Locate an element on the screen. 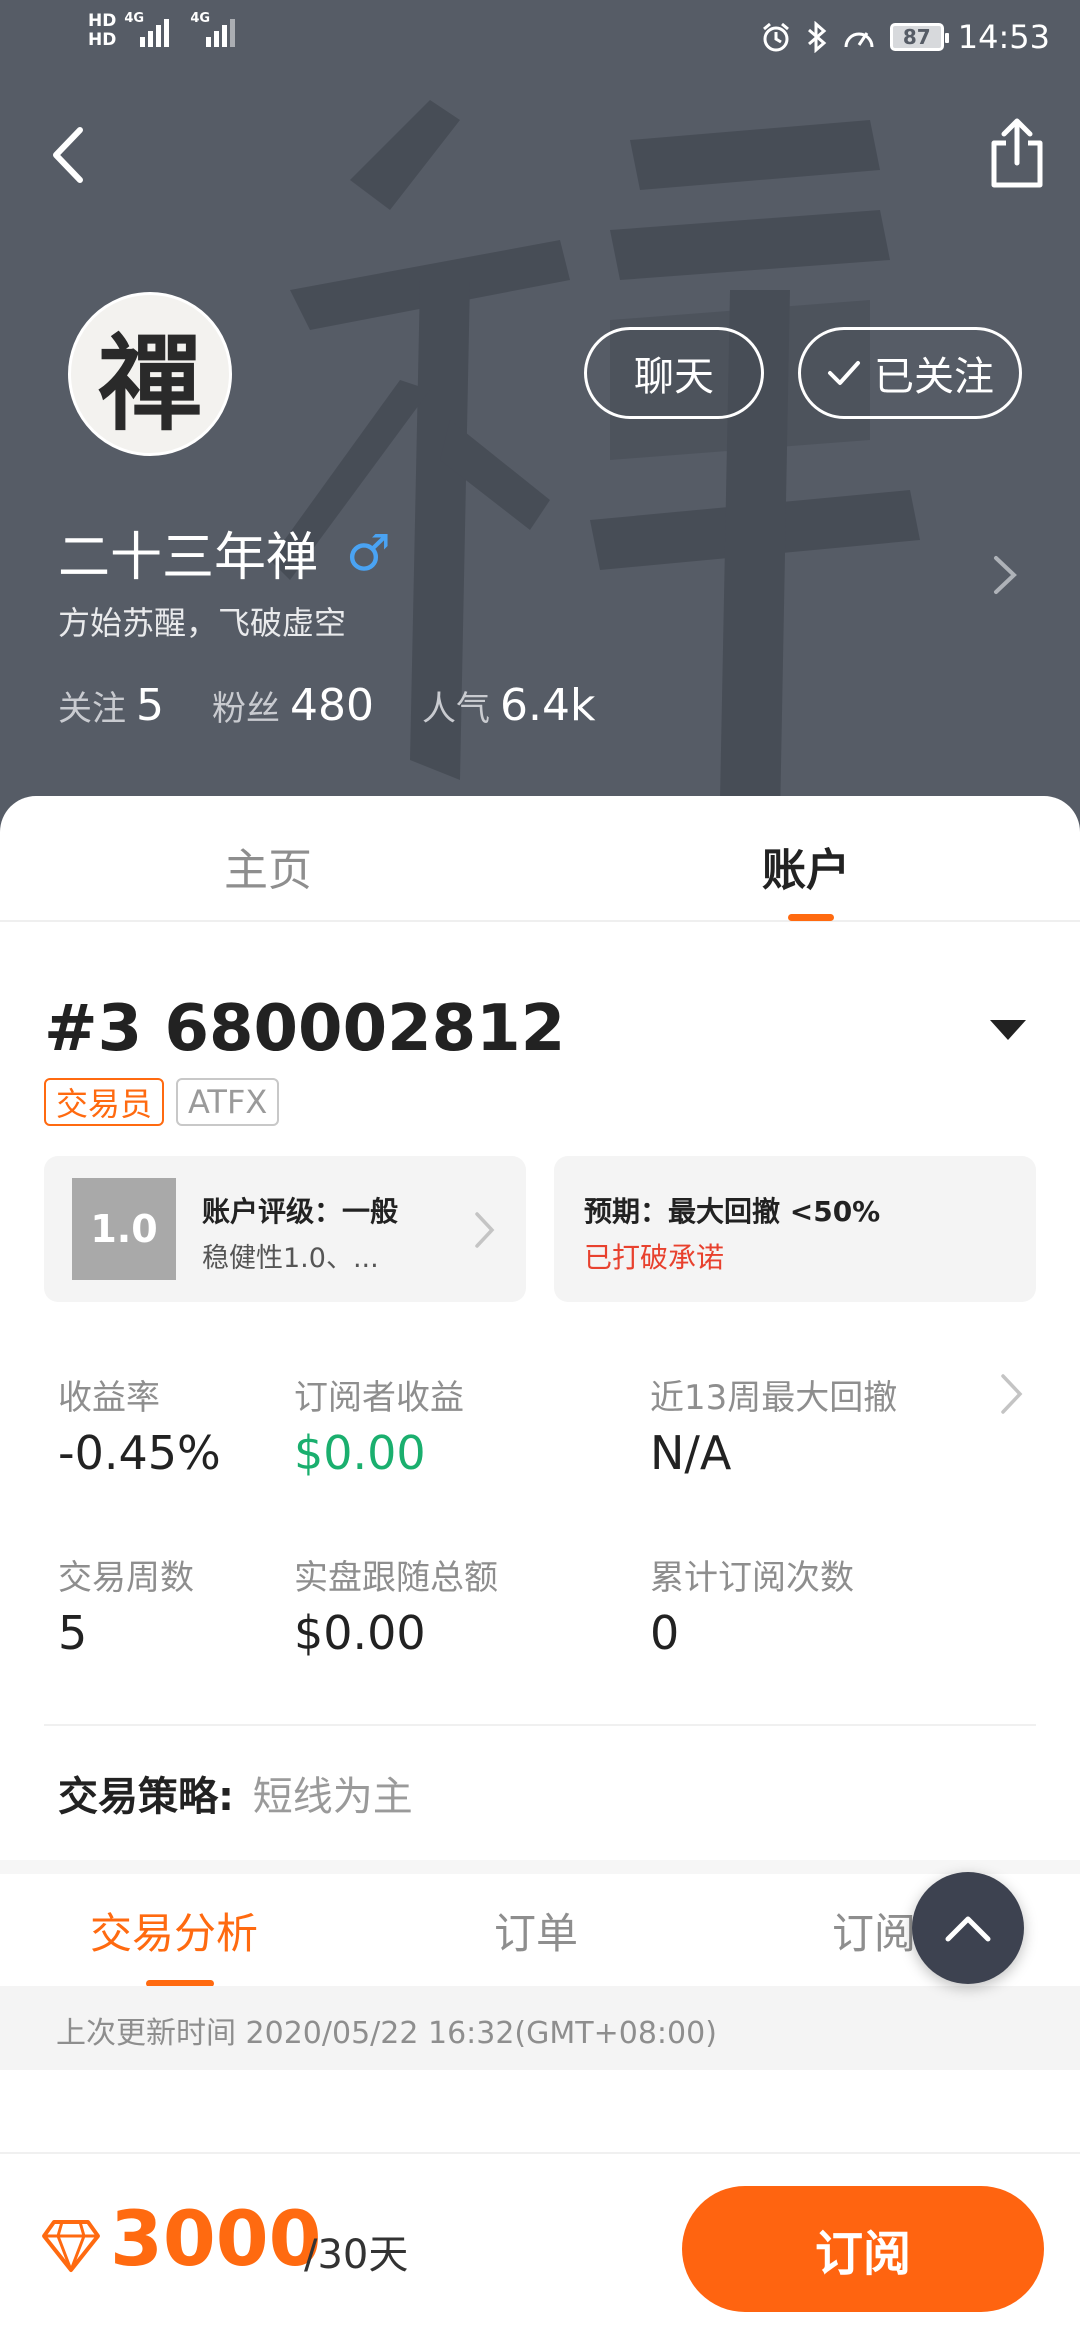 This screenshot has width=1080, height=2340. metric-label-return: 收益率 is located at coordinates (109, 1398).